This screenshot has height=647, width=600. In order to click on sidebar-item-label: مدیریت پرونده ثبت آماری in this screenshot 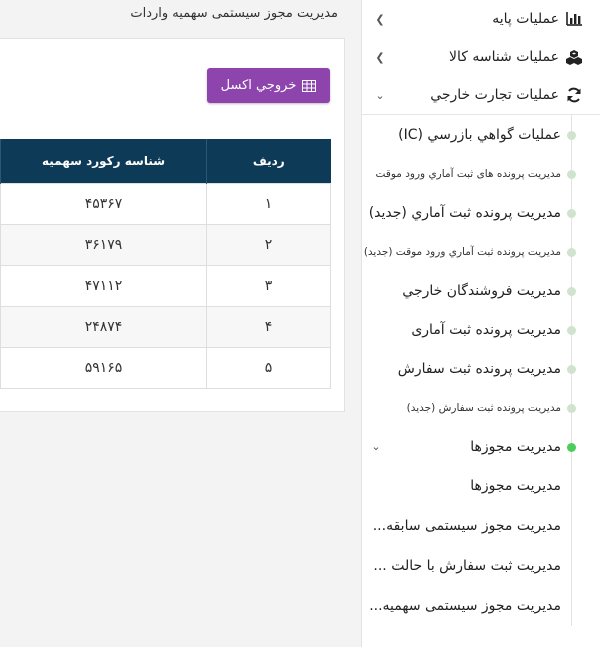, I will do `click(486, 329)`.